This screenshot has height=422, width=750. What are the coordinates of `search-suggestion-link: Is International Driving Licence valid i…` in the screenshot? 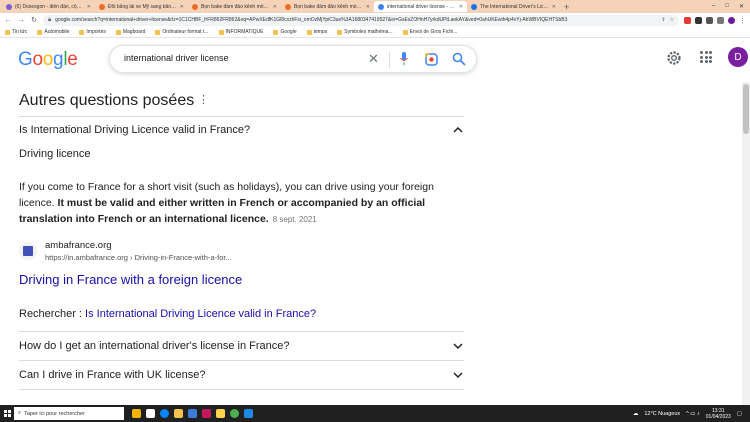 It's located at (200, 314).